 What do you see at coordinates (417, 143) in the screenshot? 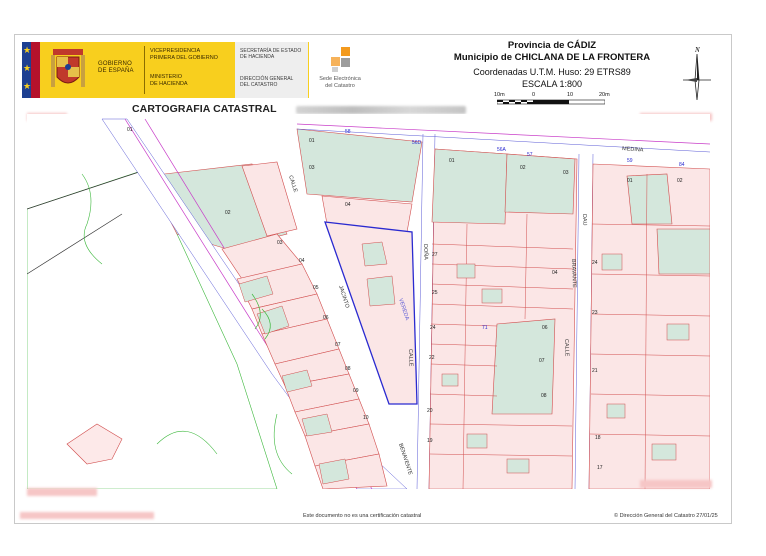
I see `block-number: 56D` at bounding box center [417, 143].